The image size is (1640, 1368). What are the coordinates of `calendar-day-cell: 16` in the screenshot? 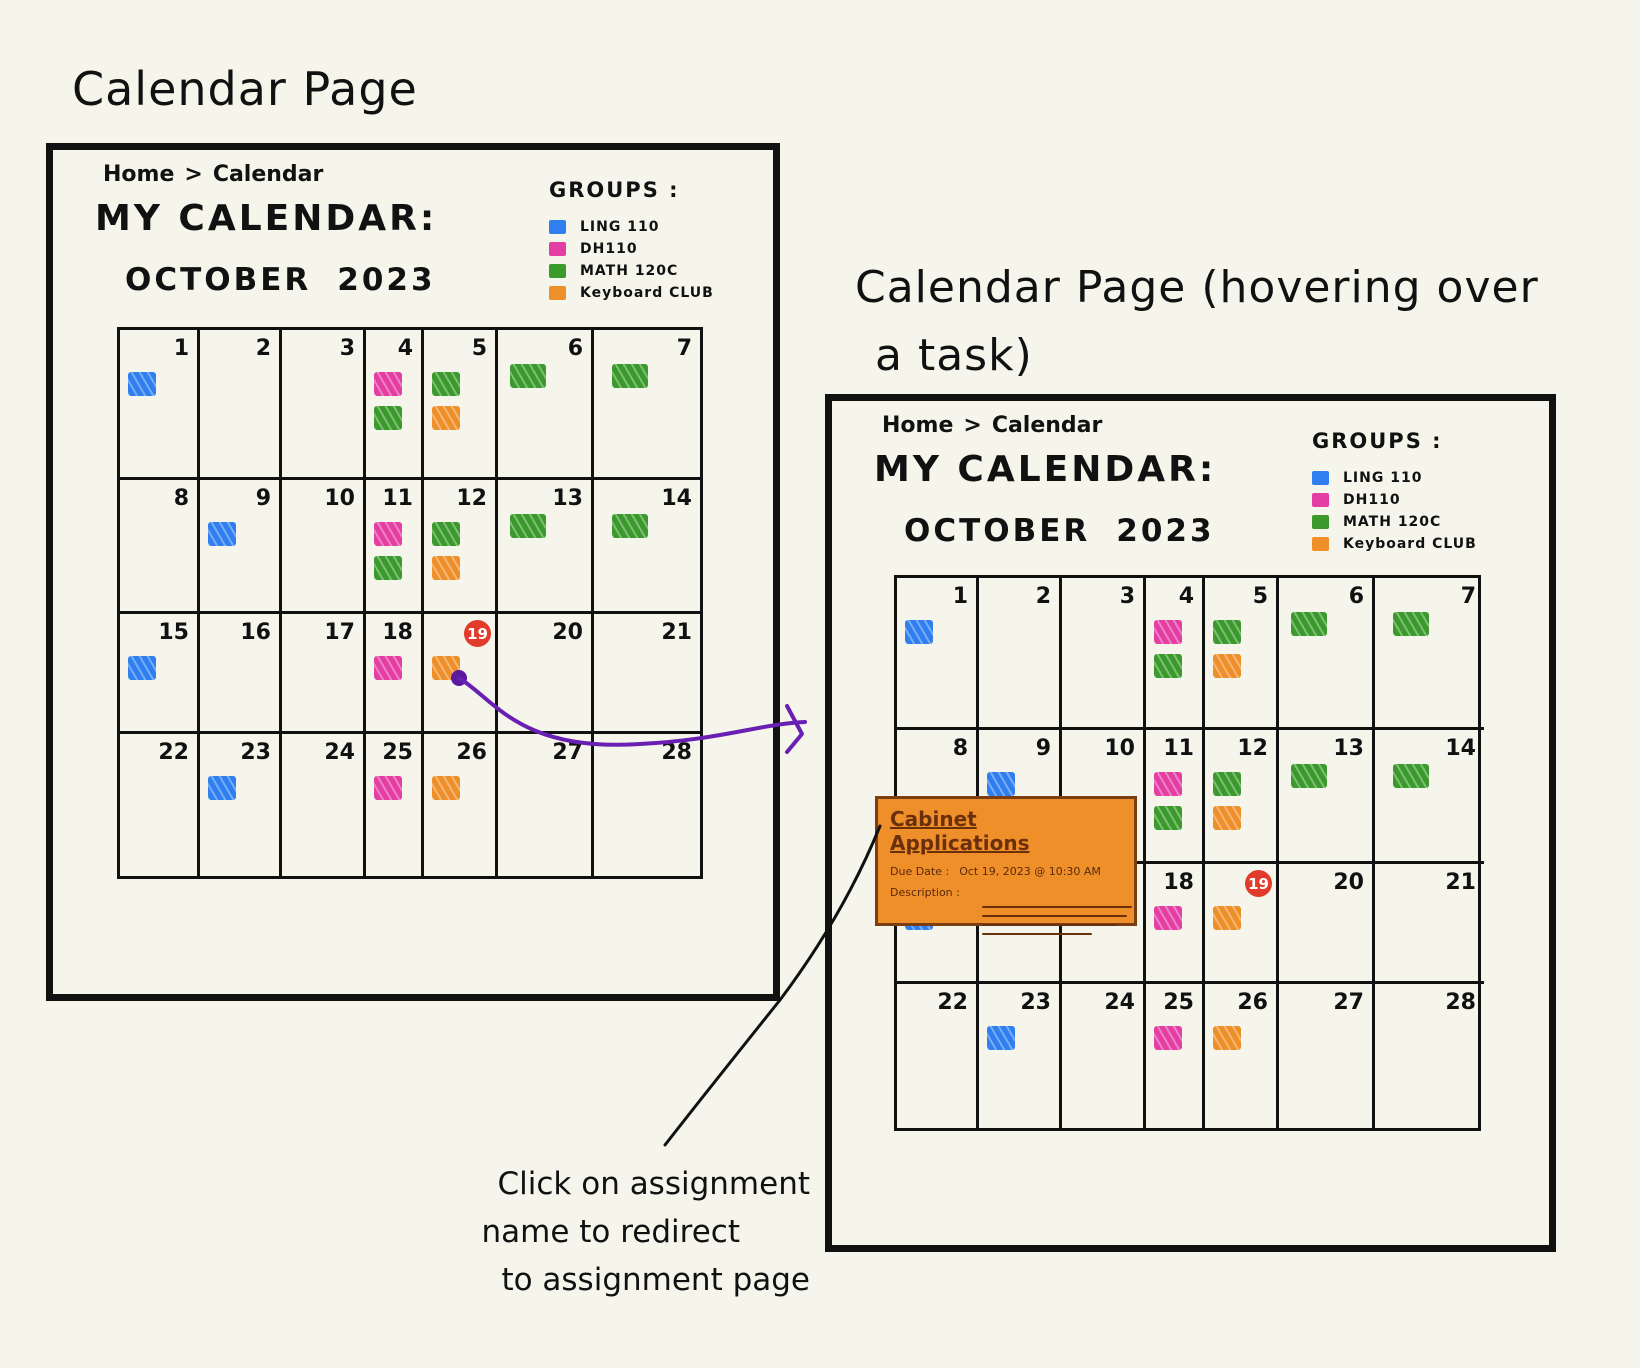 It's located at (241, 674).